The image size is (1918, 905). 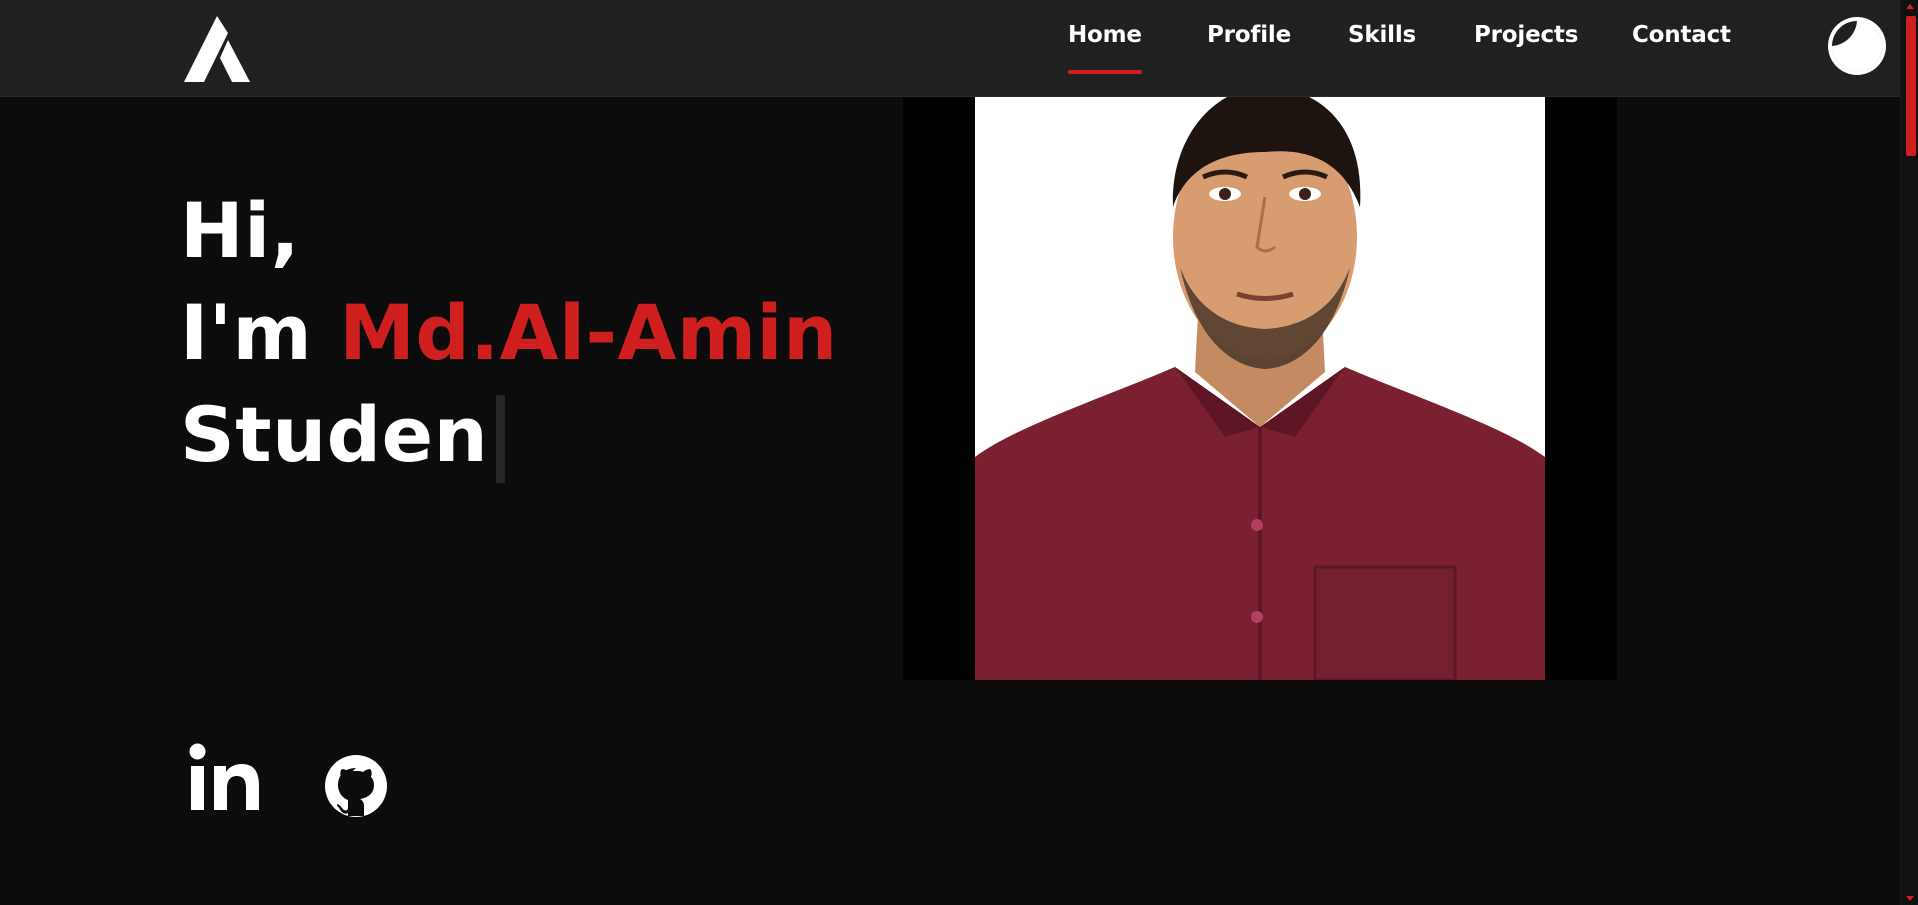 I want to click on scroll-up-arrow-icon, so click(x=1910, y=6).